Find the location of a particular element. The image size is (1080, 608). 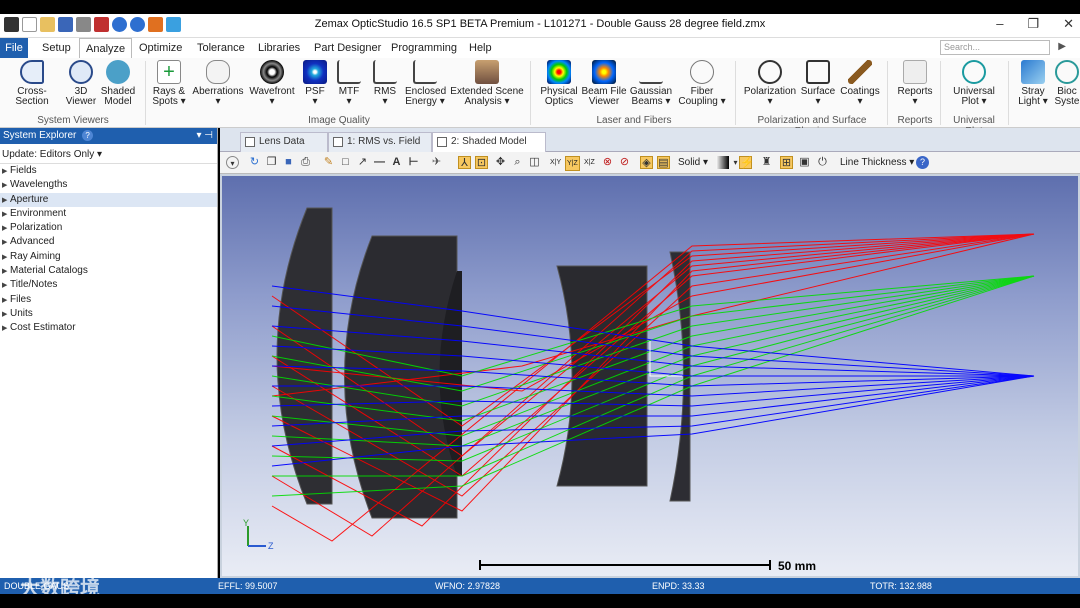

no-rotate-icon: ⊗ is located at coordinates (607, 162).